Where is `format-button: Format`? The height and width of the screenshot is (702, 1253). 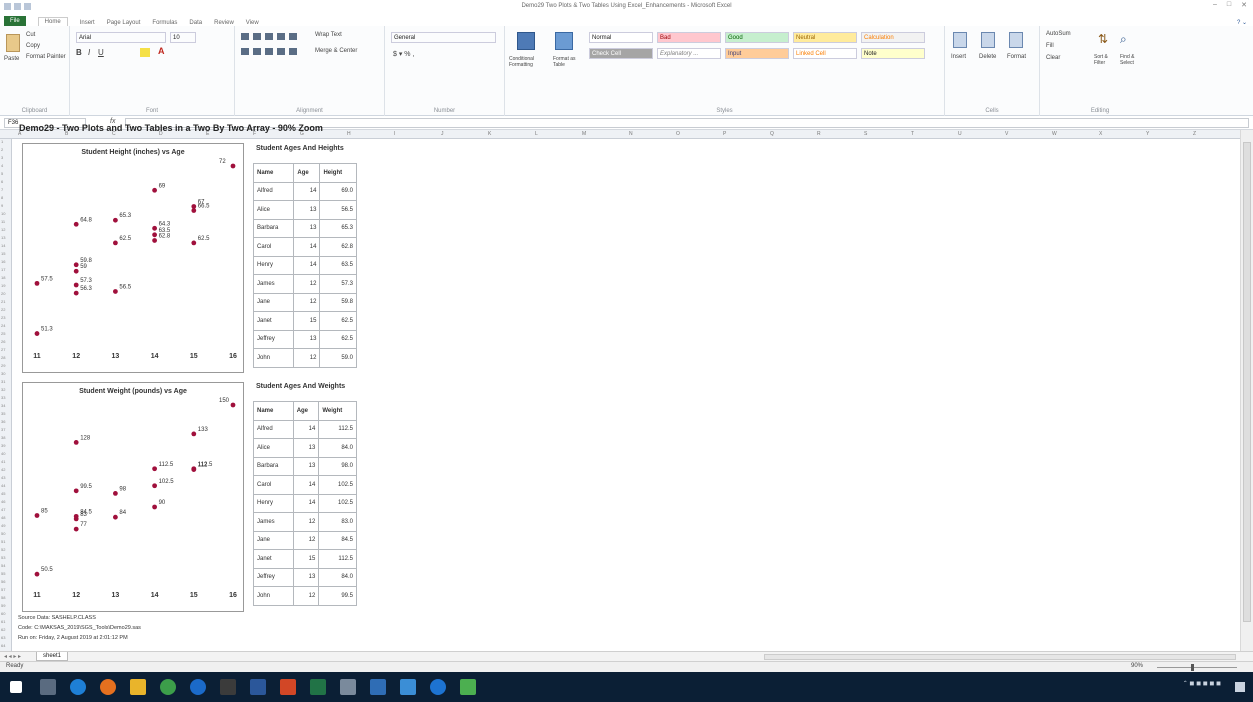
format-button: Format is located at coordinates (1016, 57).